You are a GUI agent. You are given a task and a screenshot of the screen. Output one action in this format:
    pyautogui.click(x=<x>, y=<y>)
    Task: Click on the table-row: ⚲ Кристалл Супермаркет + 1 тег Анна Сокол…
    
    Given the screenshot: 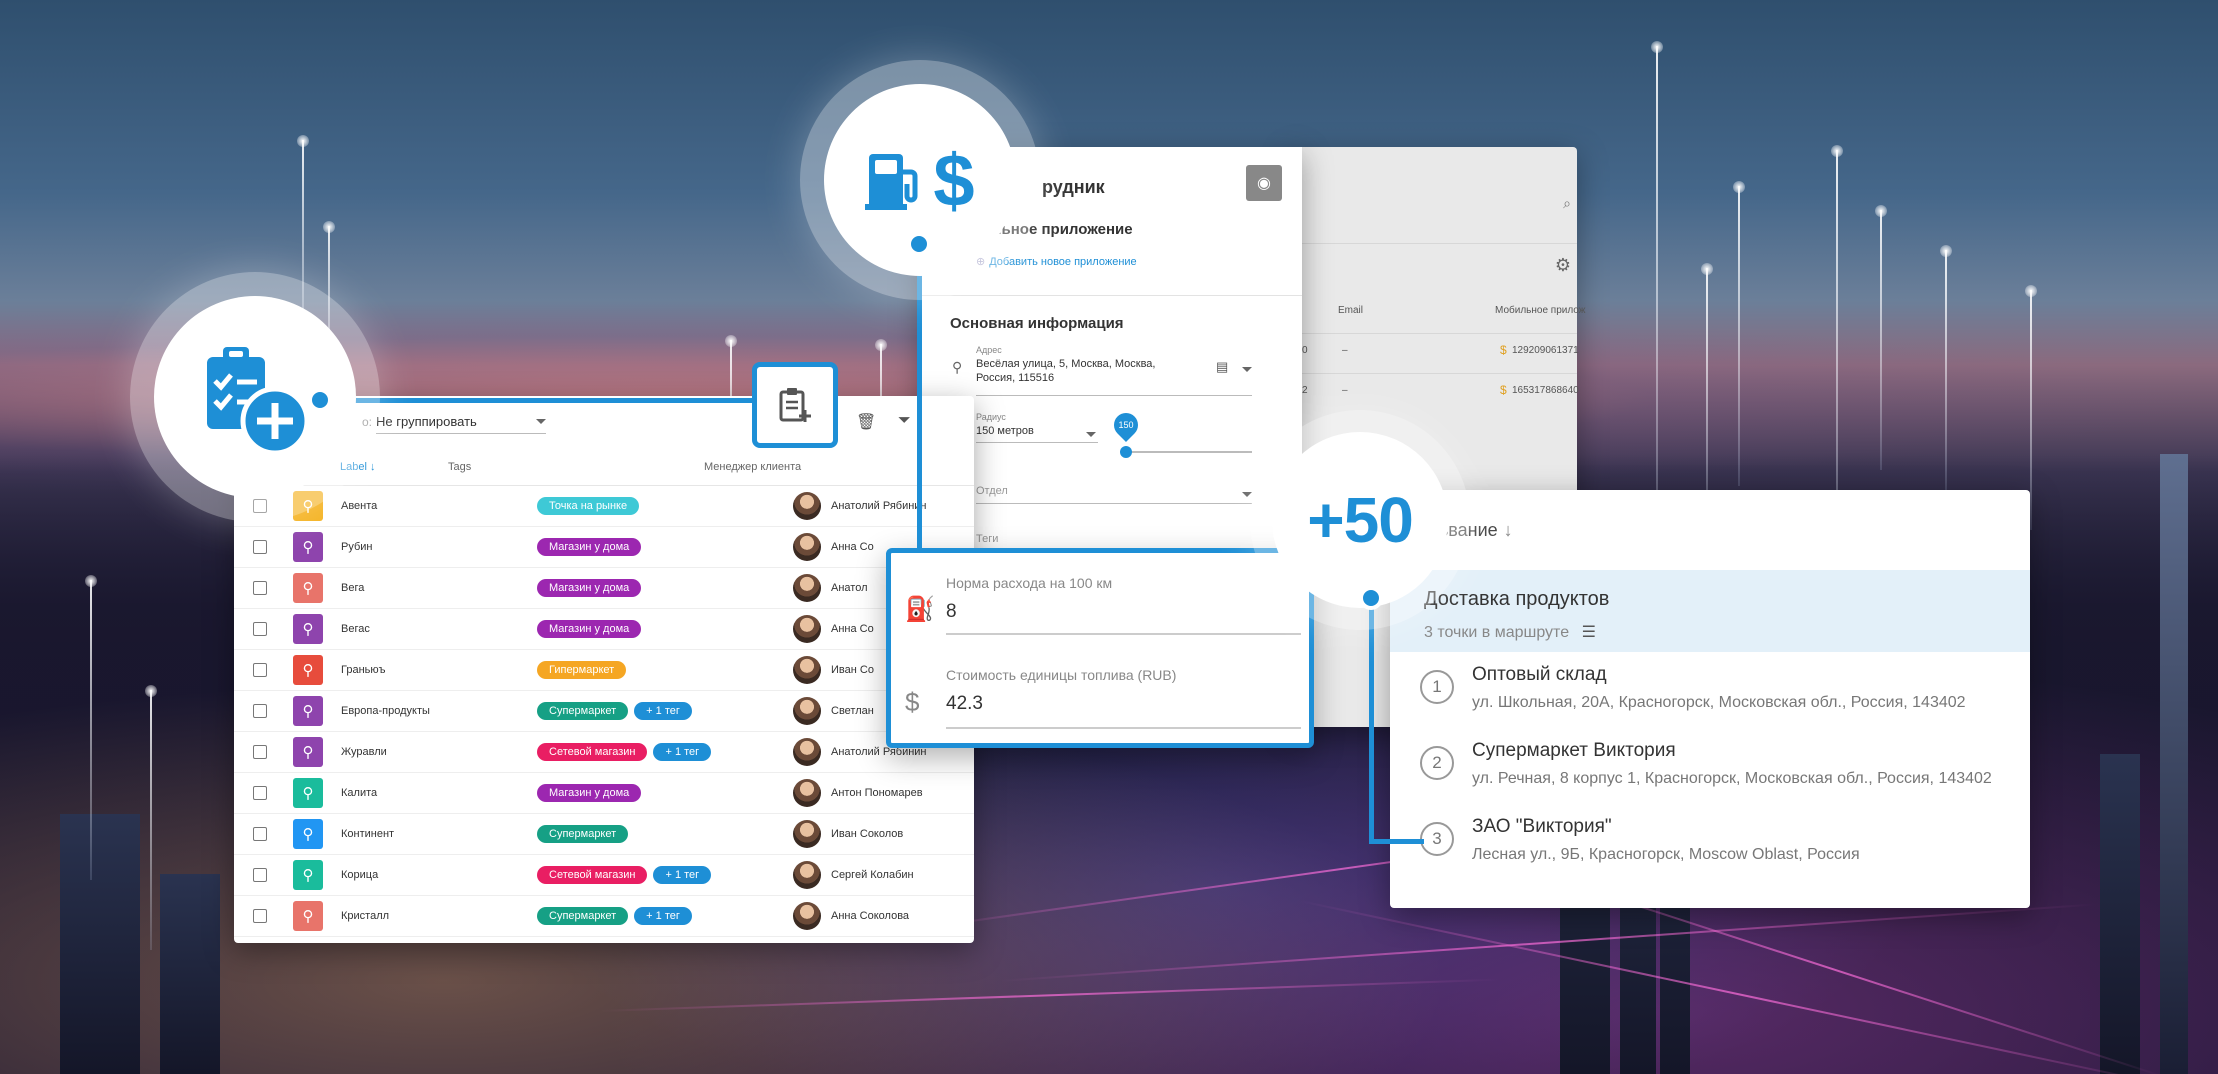 What is the action you would take?
    pyautogui.click(x=604, y=916)
    